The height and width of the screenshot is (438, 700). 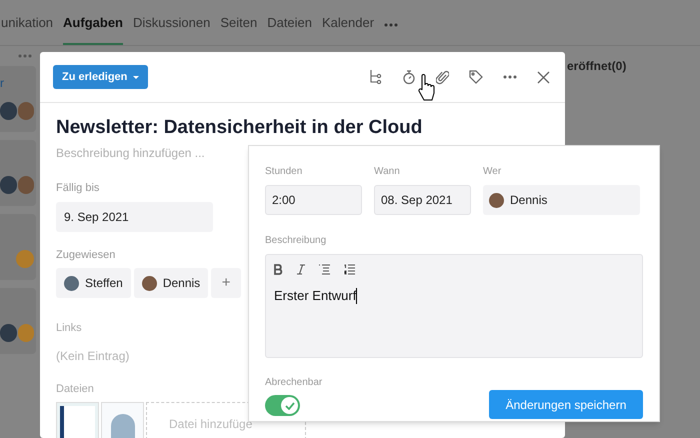 What do you see at coordinates (409, 77) in the screenshot?
I see `stopwatch-icon` at bounding box center [409, 77].